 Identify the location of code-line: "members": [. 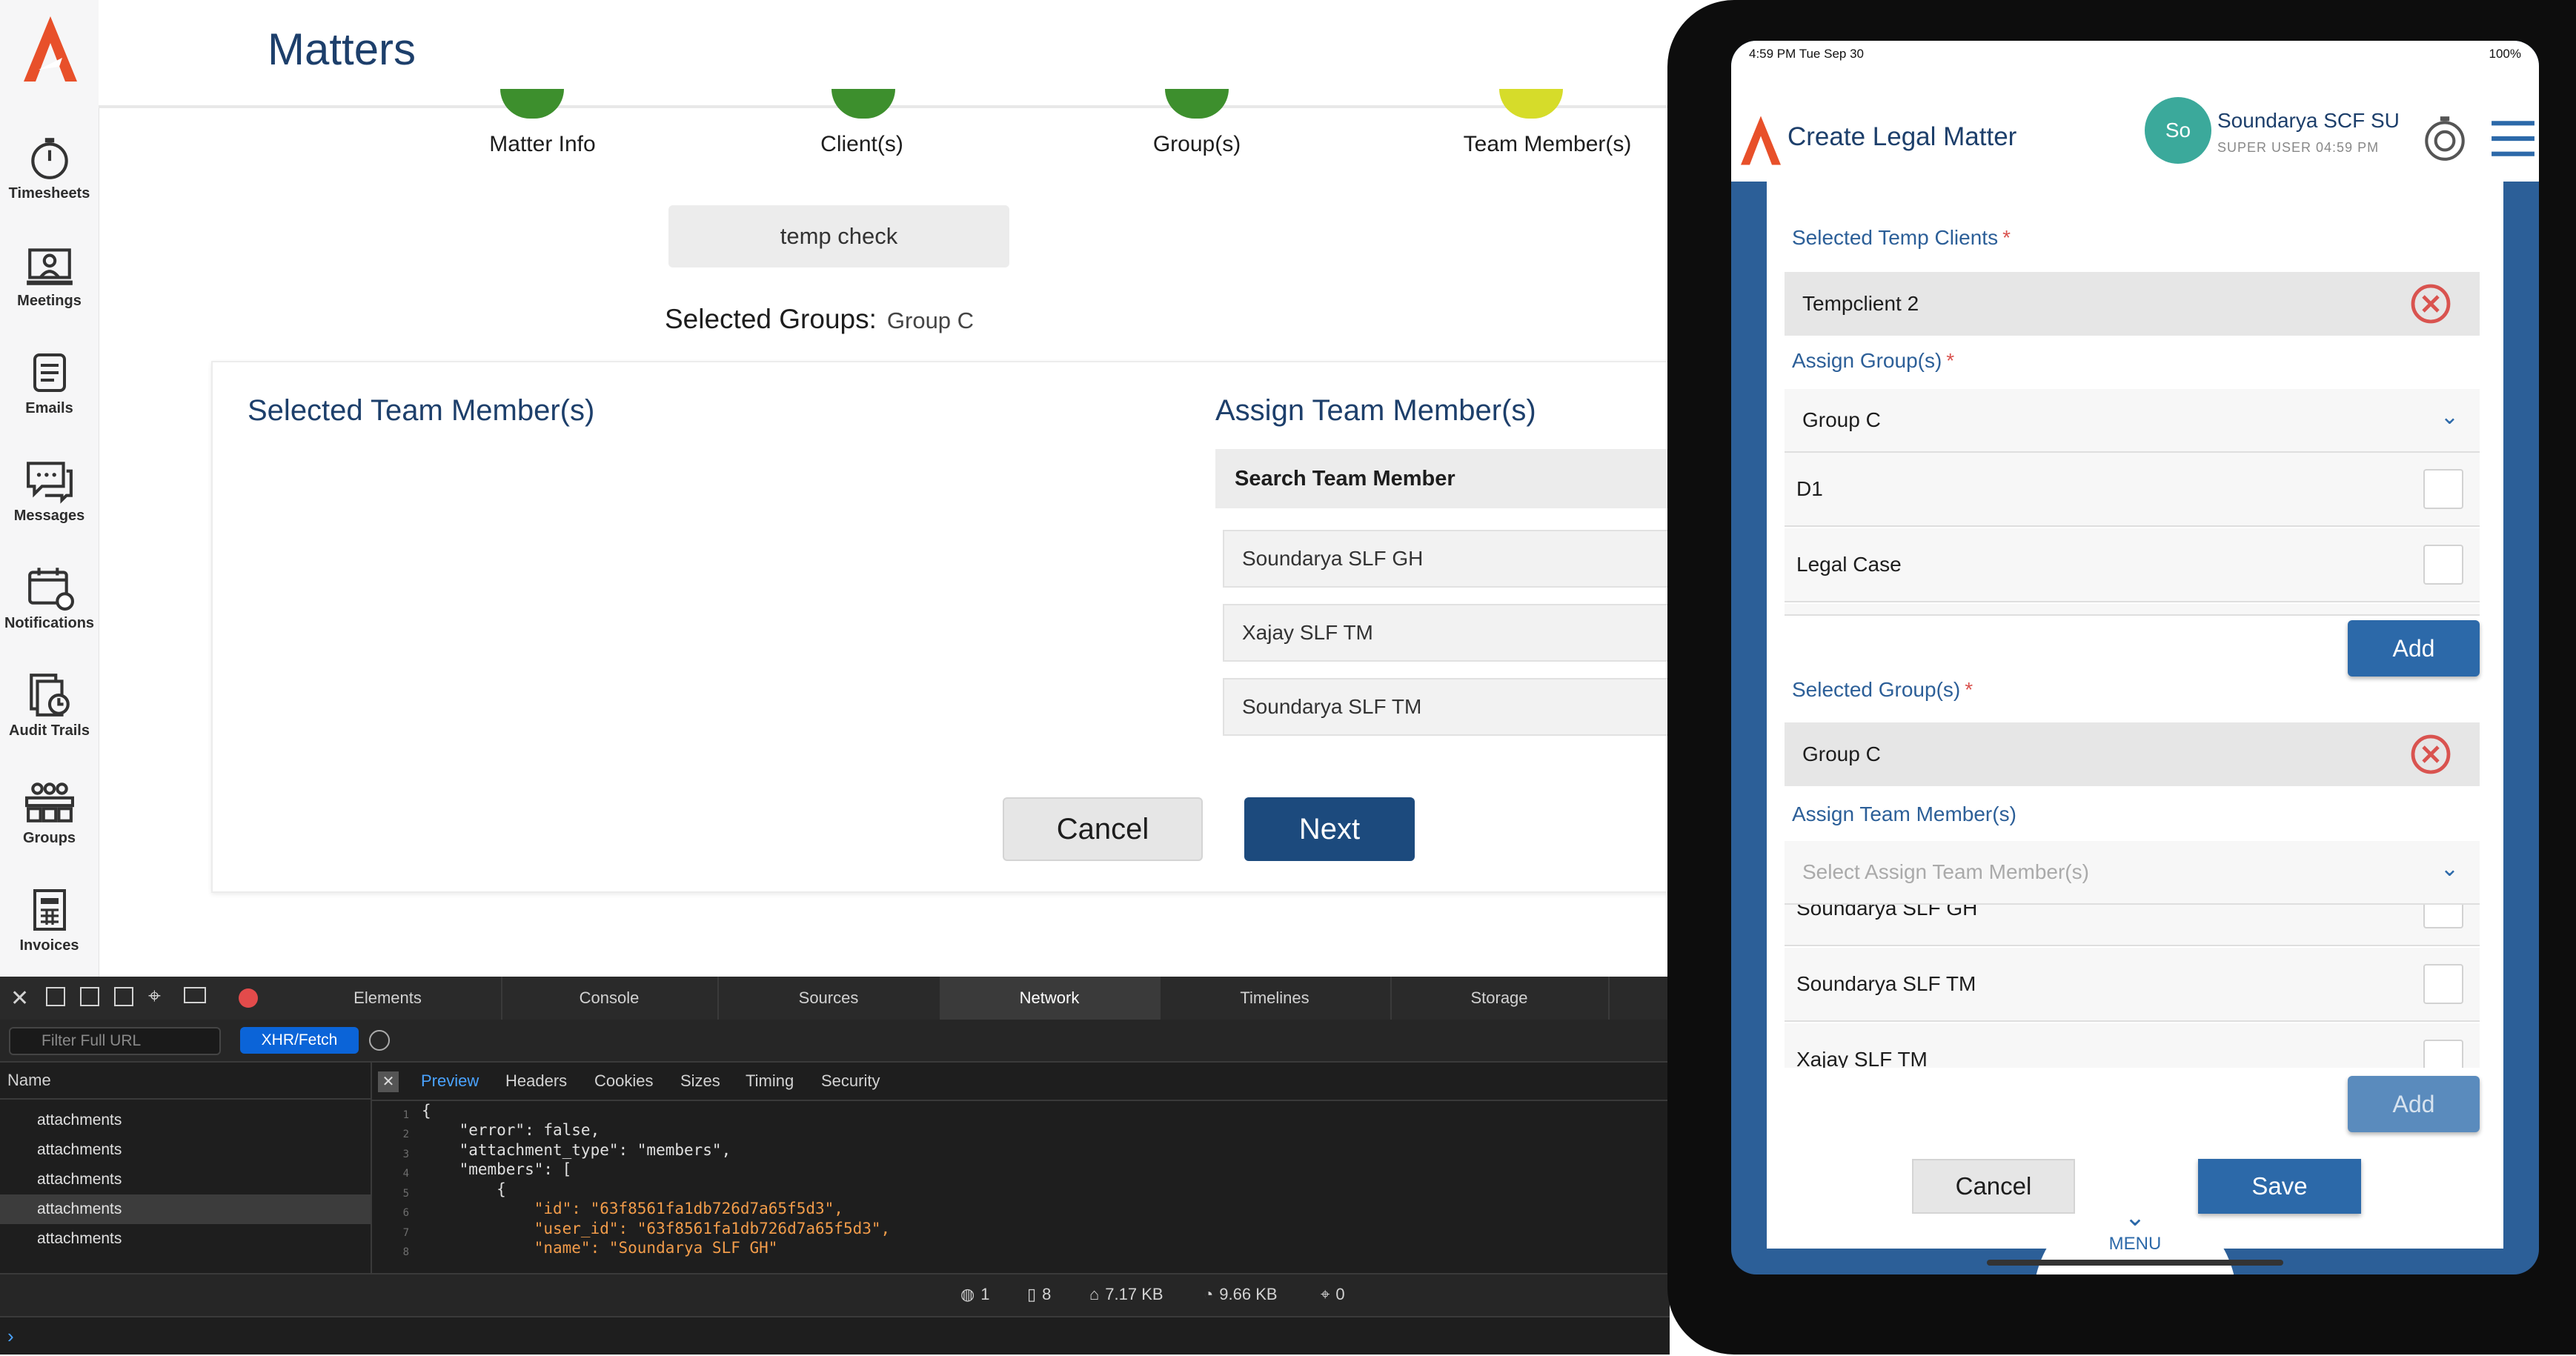
(497, 1169).